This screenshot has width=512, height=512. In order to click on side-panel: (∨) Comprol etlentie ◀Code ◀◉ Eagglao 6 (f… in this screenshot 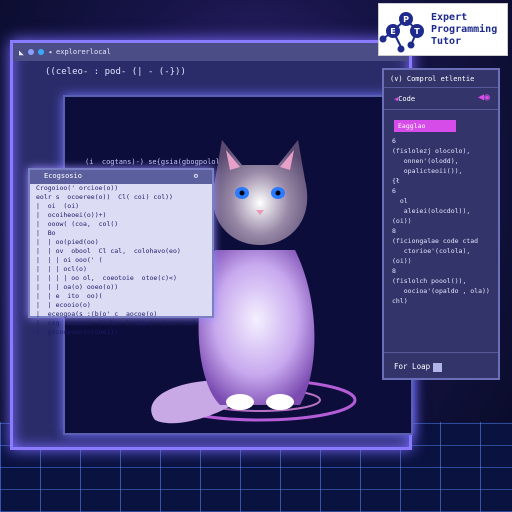, I will do `click(441, 224)`.